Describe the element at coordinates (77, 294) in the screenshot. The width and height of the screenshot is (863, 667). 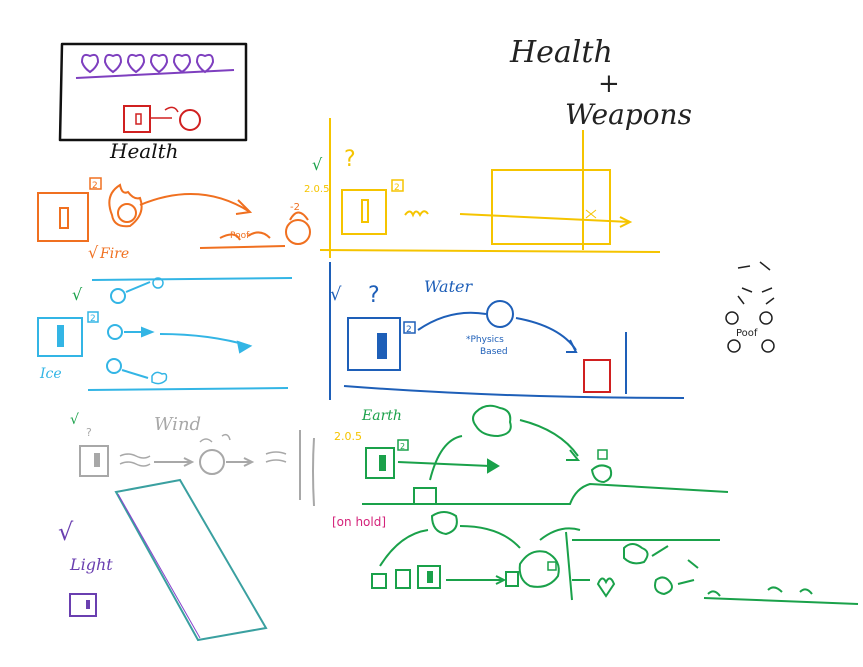
I see `ice-check: √` at that location.